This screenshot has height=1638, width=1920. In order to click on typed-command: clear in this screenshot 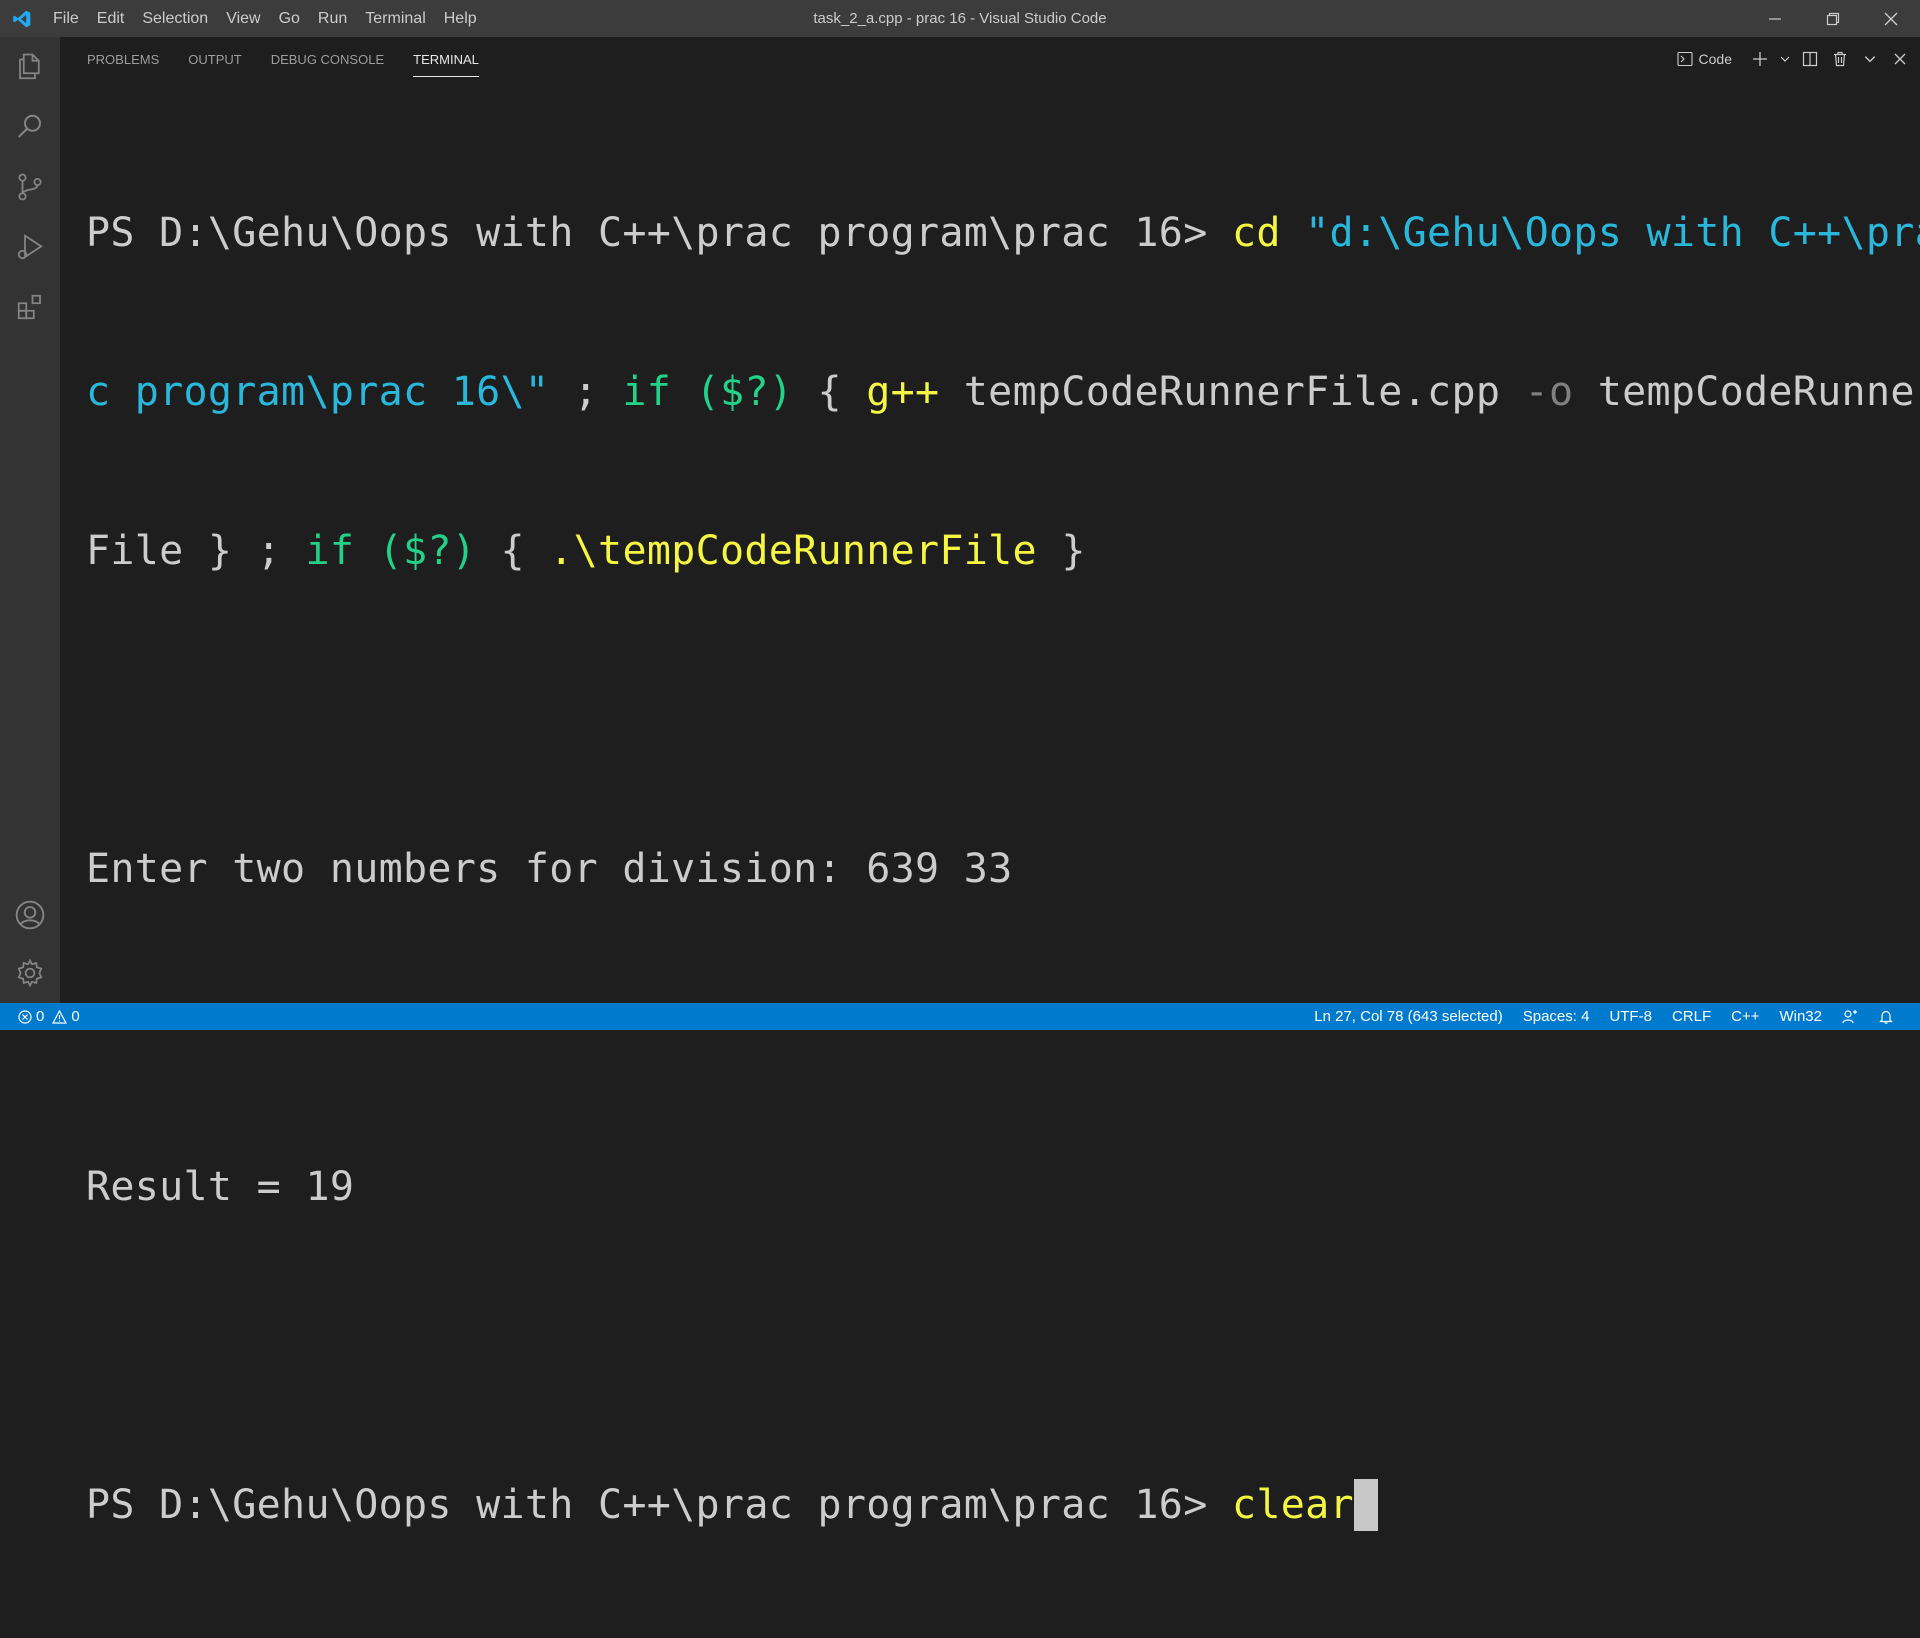, I will do `click(1292, 1505)`.